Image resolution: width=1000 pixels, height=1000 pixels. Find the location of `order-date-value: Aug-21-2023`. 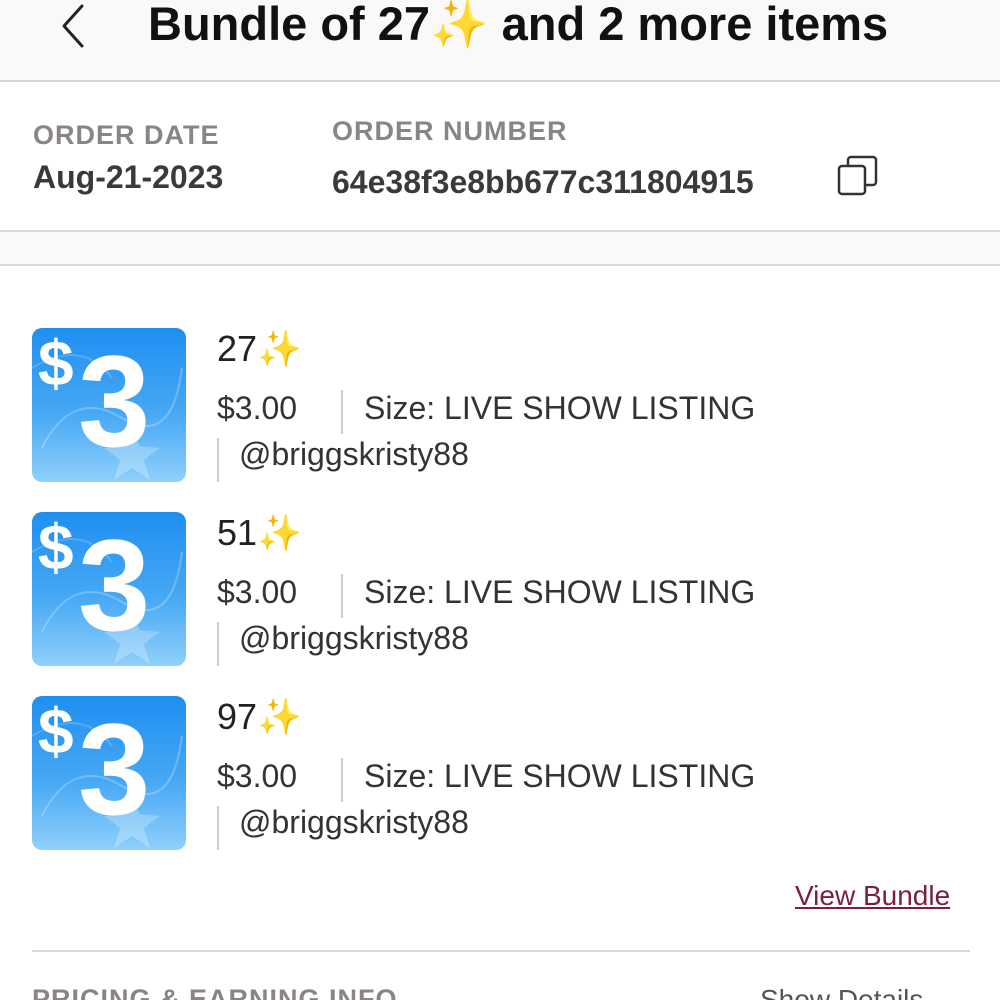

order-date-value: Aug-21-2023 is located at coordinates (128, 177).